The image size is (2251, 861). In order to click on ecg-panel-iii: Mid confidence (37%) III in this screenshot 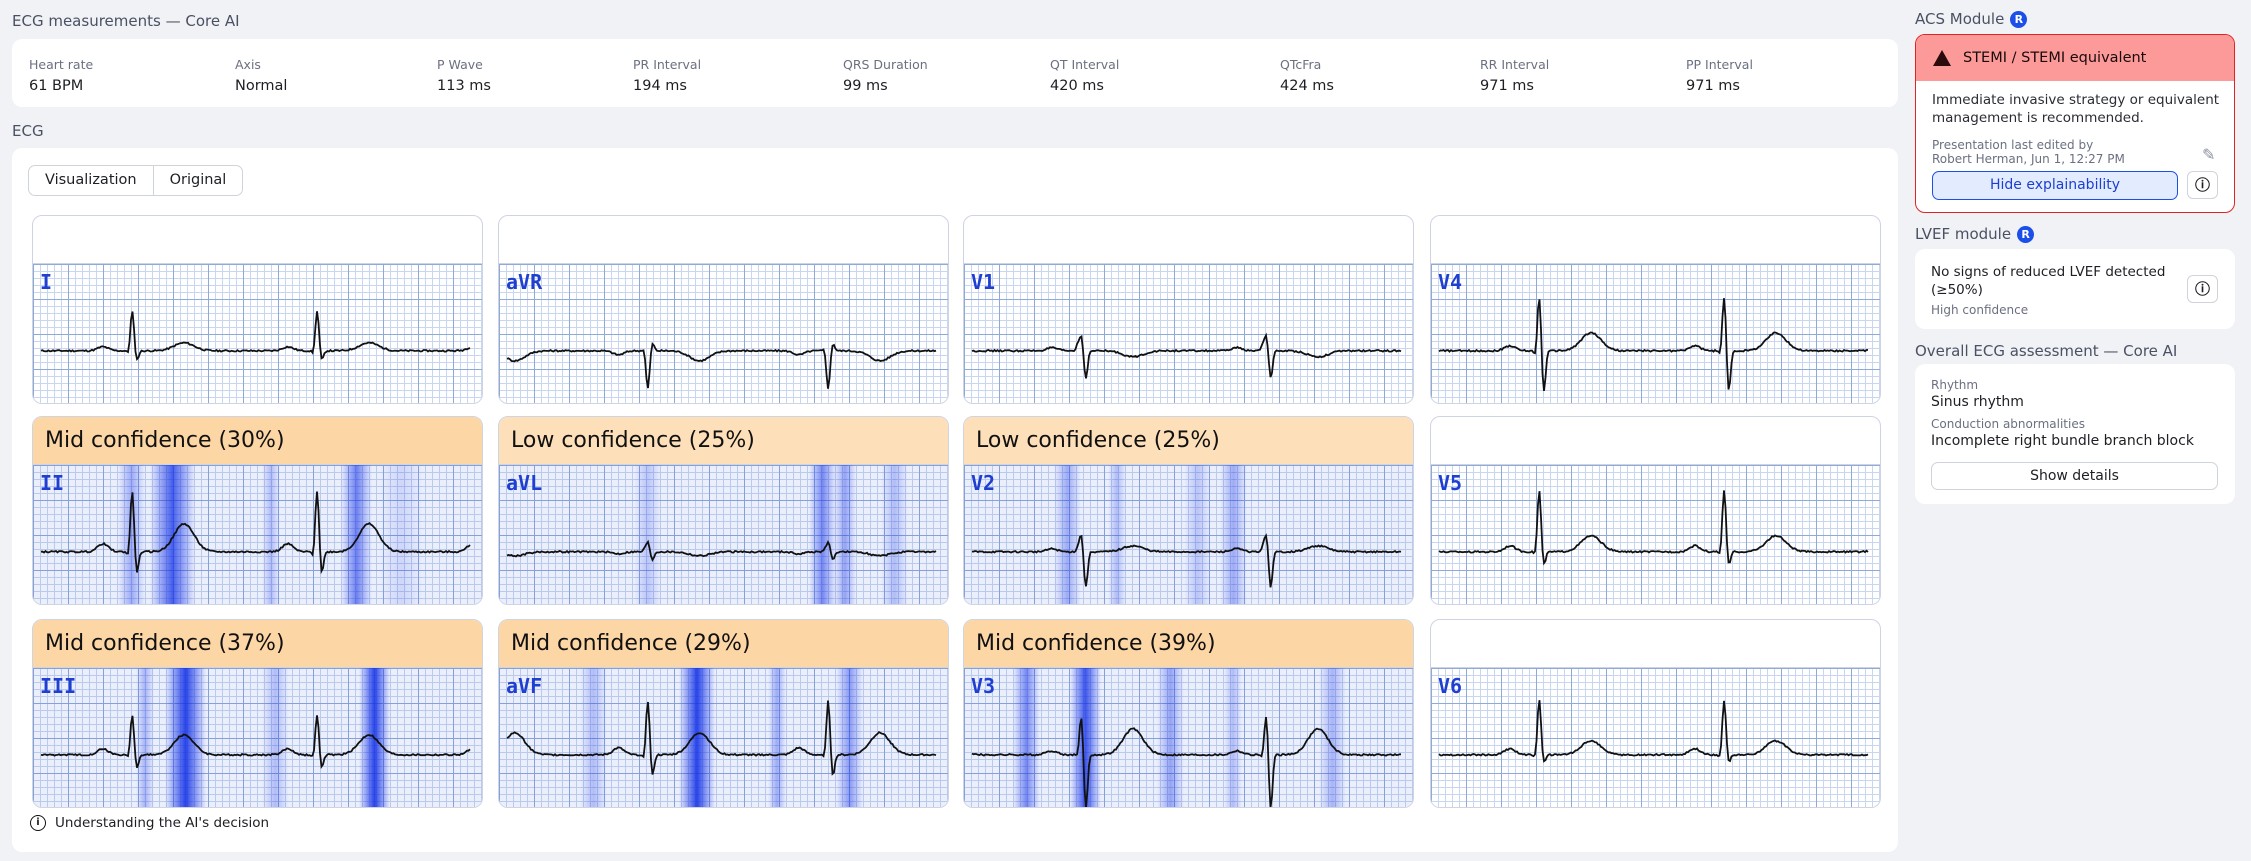, I will do `click(257, 713)`.